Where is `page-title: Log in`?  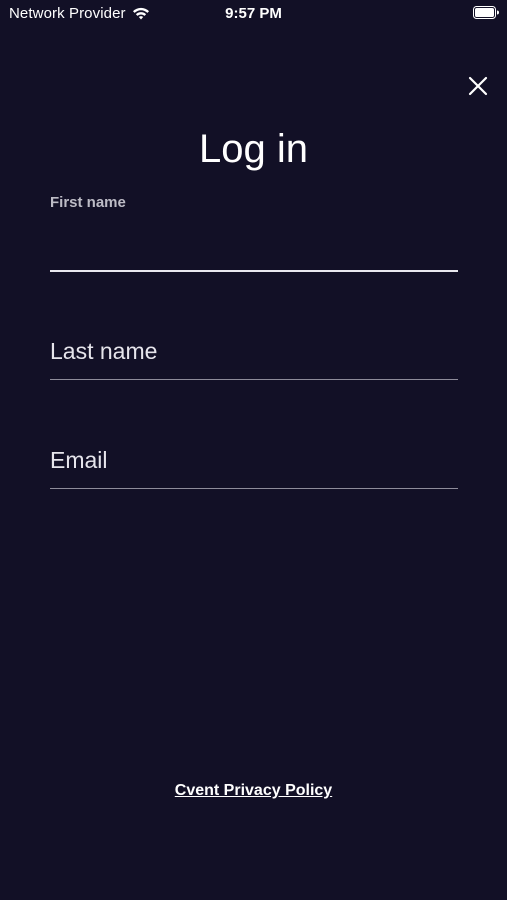 page-title: Log in is located at coordinates (253, 149).